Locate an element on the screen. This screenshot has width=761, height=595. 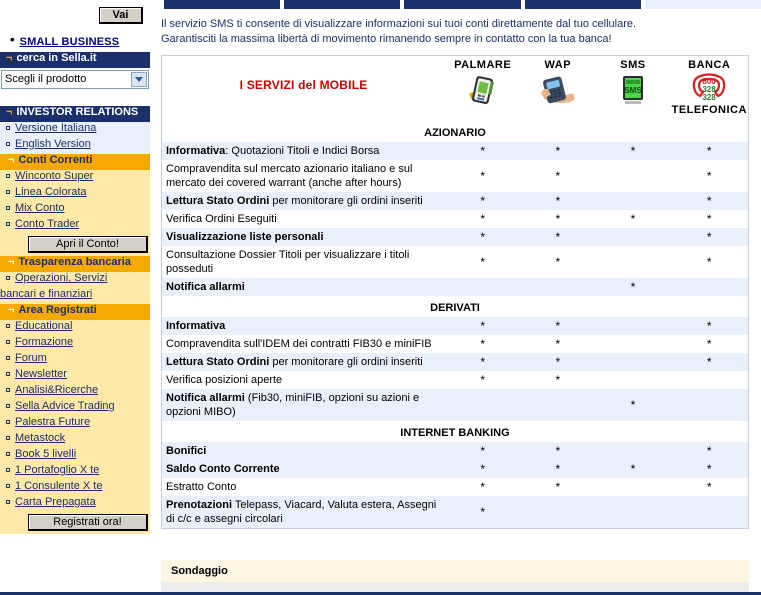
product-select-wrap: Scegli il prodotto is located at coordinates (75, 79).